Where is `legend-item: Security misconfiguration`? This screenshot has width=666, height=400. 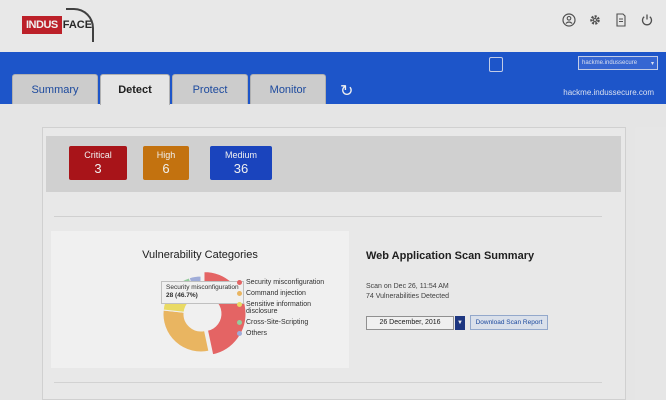
legend-item: Security misconfiguration is located at coordinates (282, 282).